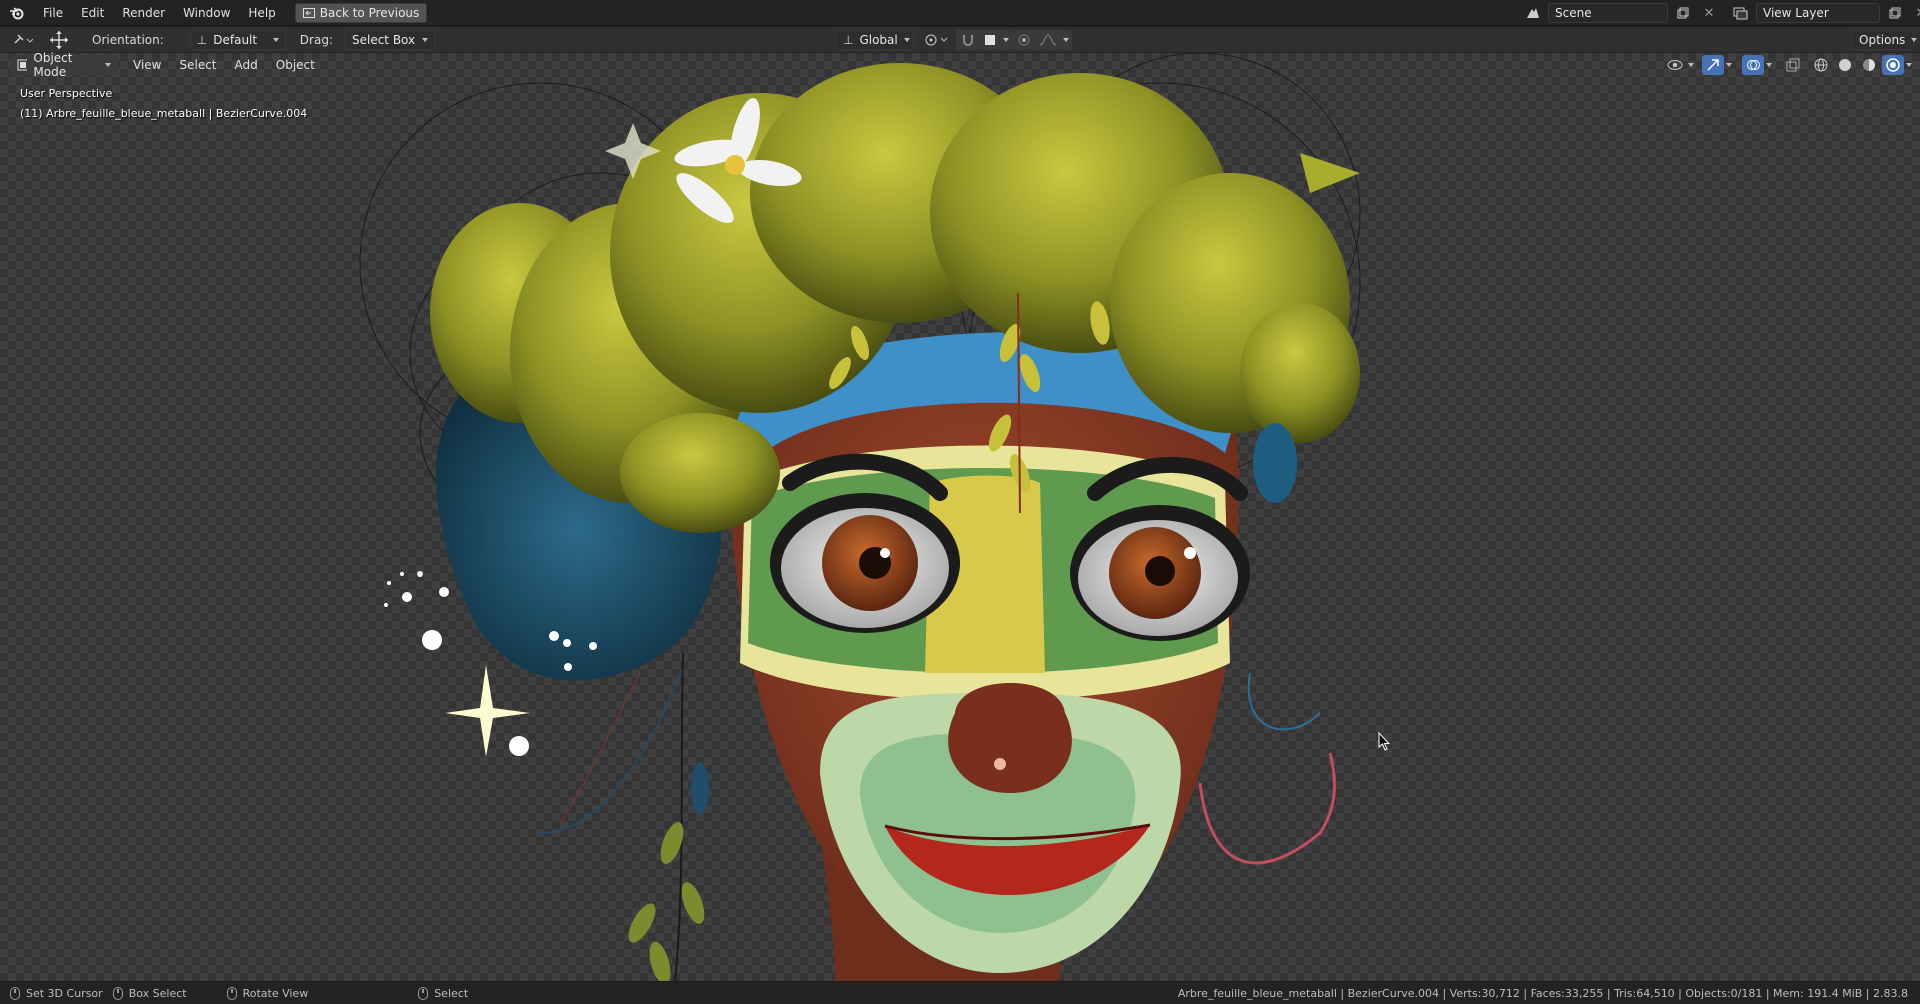  I want to click on right-eye, so click(1160, 573).